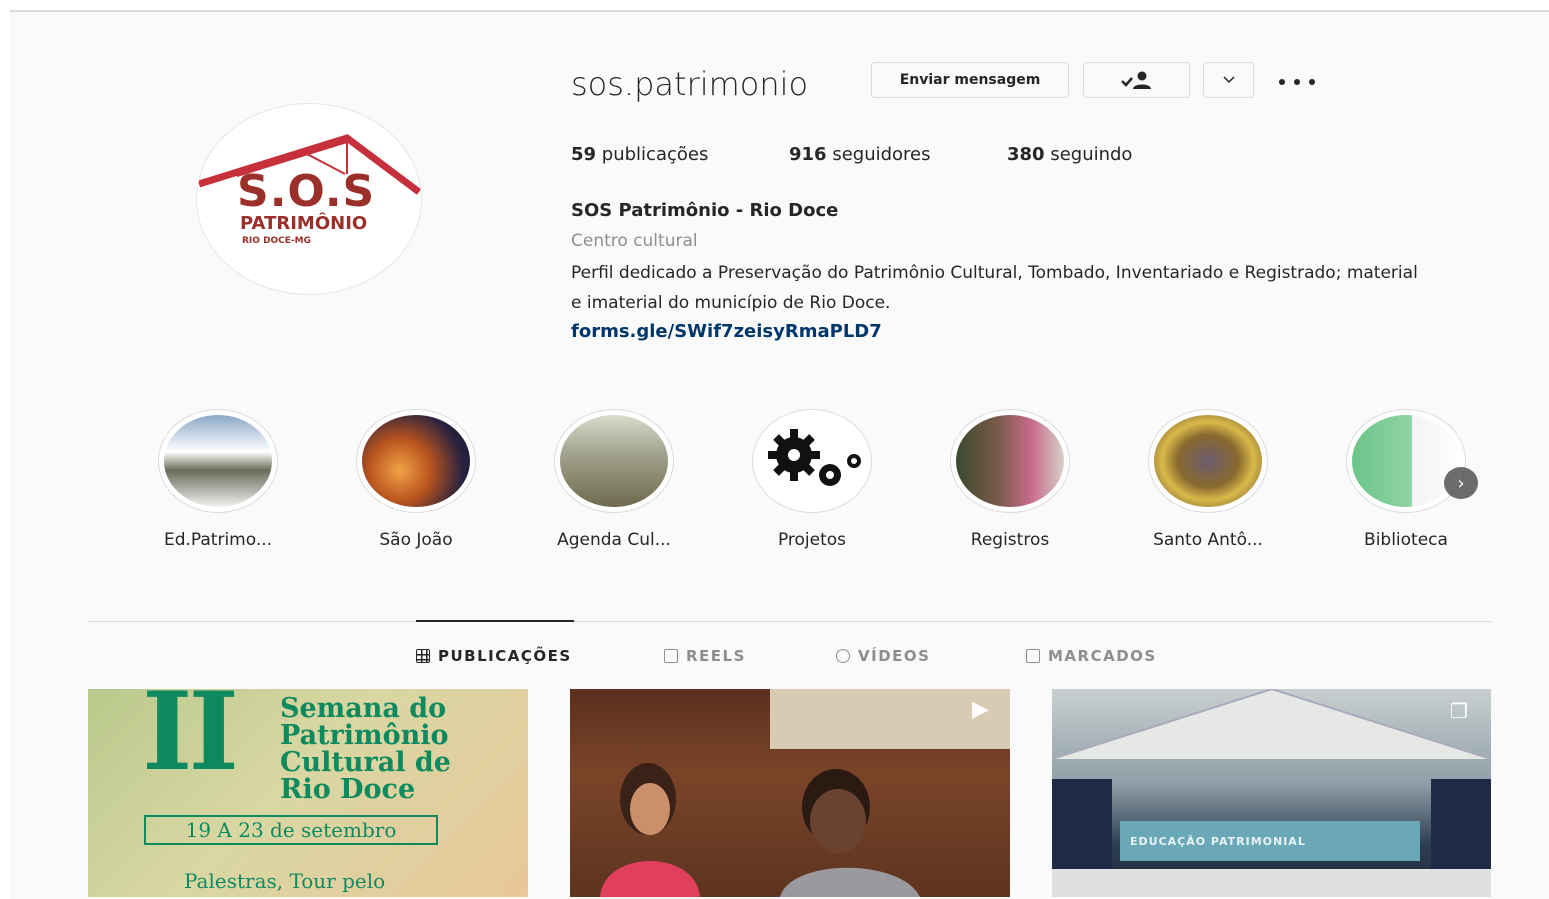 This screenshot has height=899, width=1549. What do you see at coordinates (1010, 540) in the screenshot?
I see `highlight-label: Registros` at bounding box center [1010, 540].